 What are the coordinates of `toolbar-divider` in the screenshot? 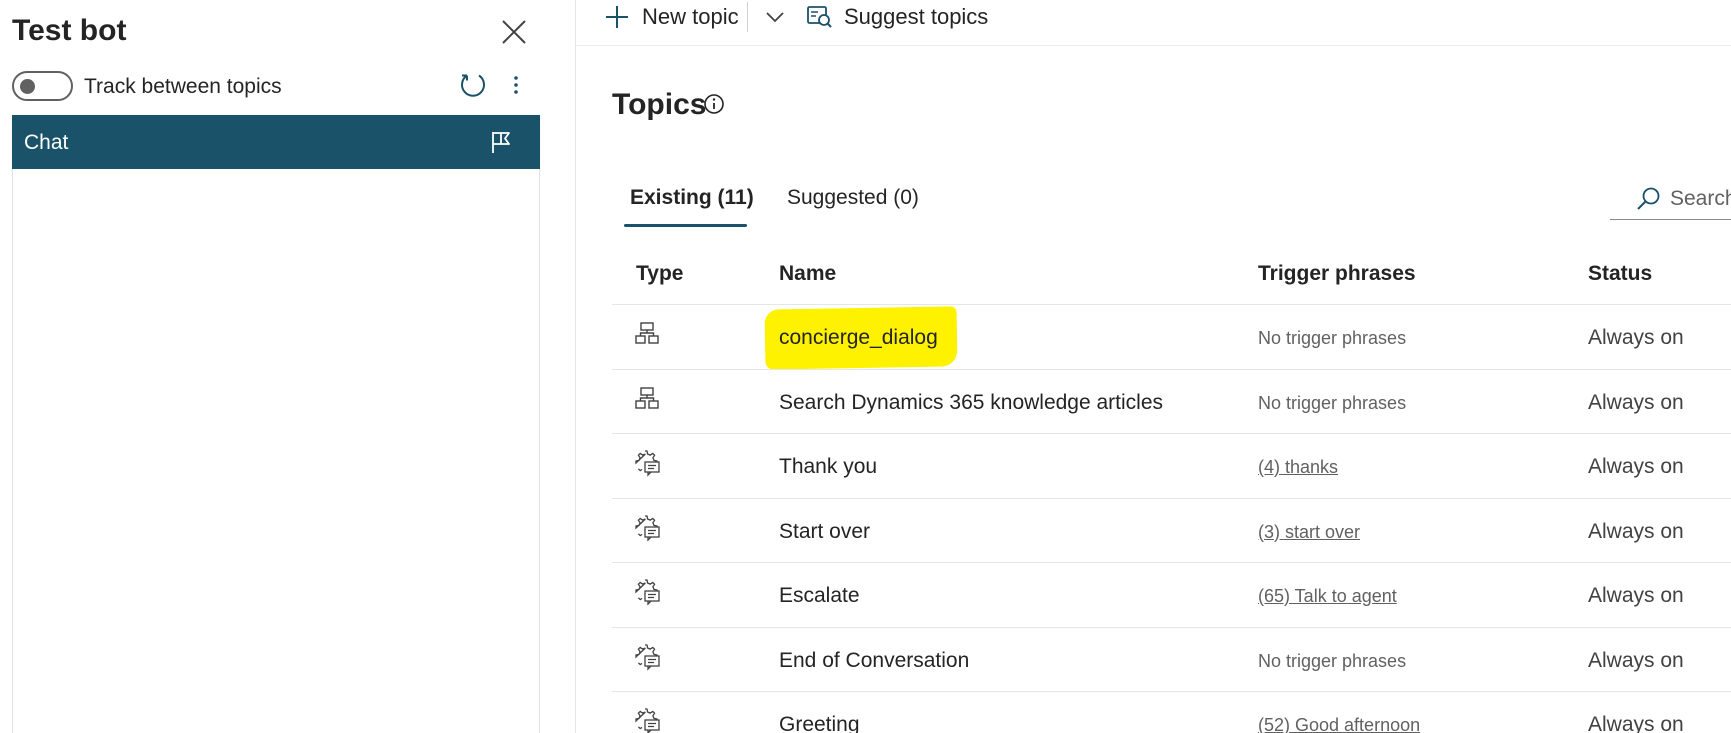 It's located at (1153, 45).